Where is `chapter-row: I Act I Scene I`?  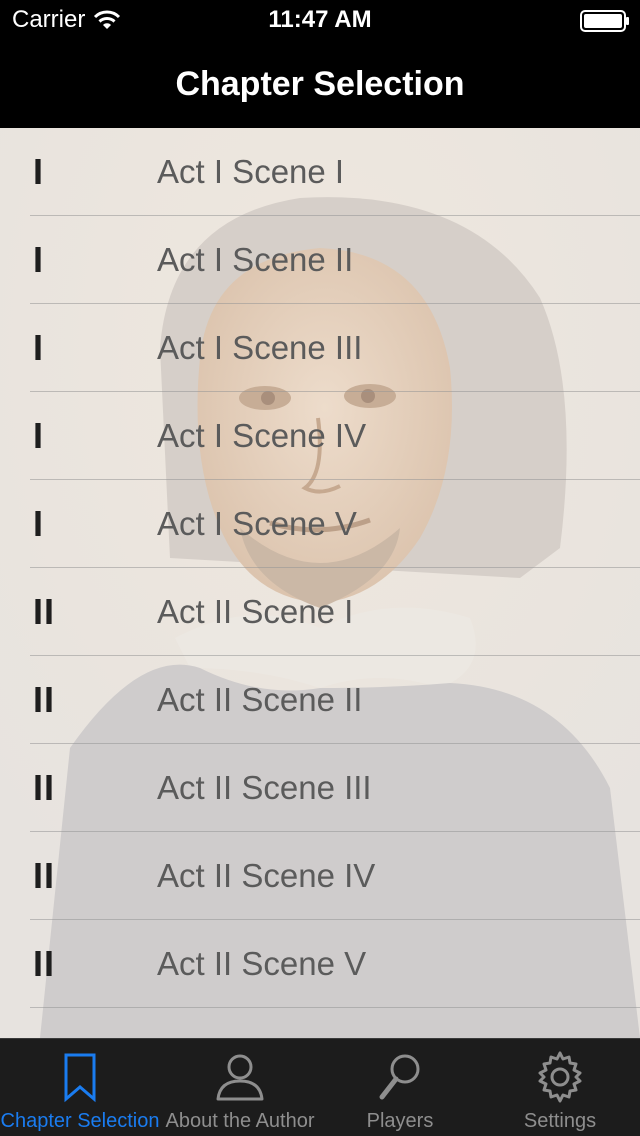 chapter-row: I Act I Scene I is located at coordinates (320, 172).